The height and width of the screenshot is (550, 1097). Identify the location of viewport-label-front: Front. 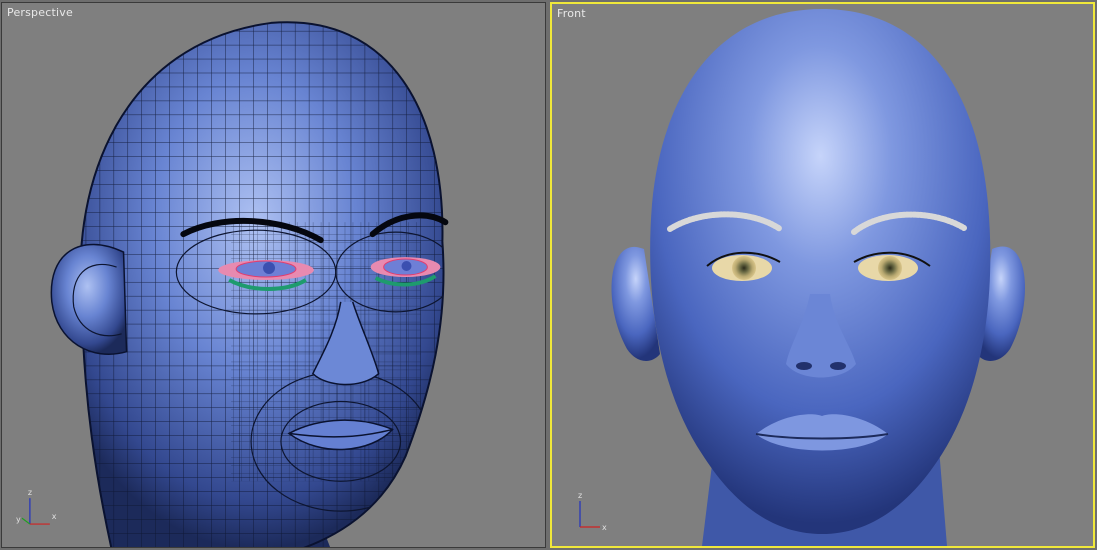
(571, 13).